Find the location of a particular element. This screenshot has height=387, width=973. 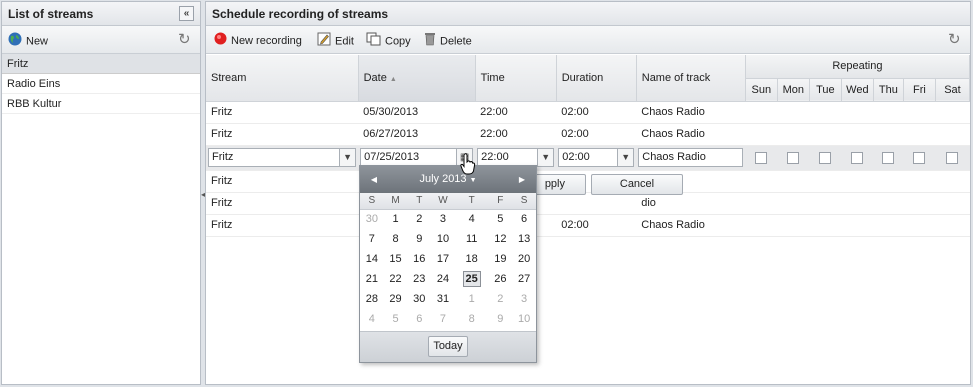

new-recording-button: New recording is located at coordinates (258, 40).